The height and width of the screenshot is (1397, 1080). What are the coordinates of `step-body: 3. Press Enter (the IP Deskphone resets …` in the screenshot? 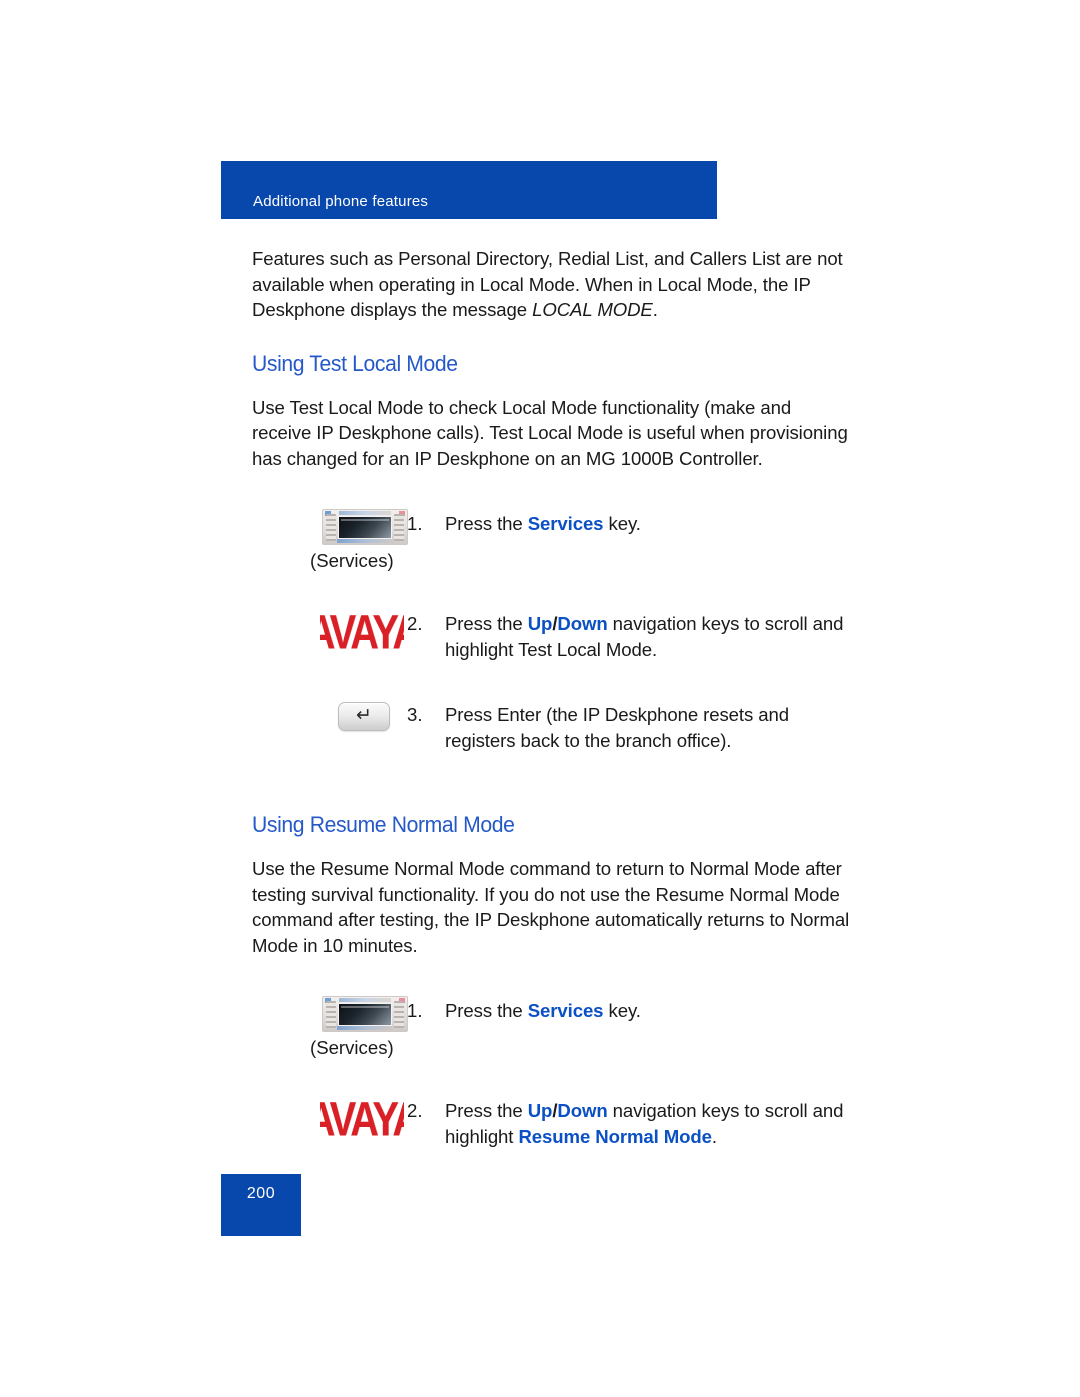 It's located at (629, 727).